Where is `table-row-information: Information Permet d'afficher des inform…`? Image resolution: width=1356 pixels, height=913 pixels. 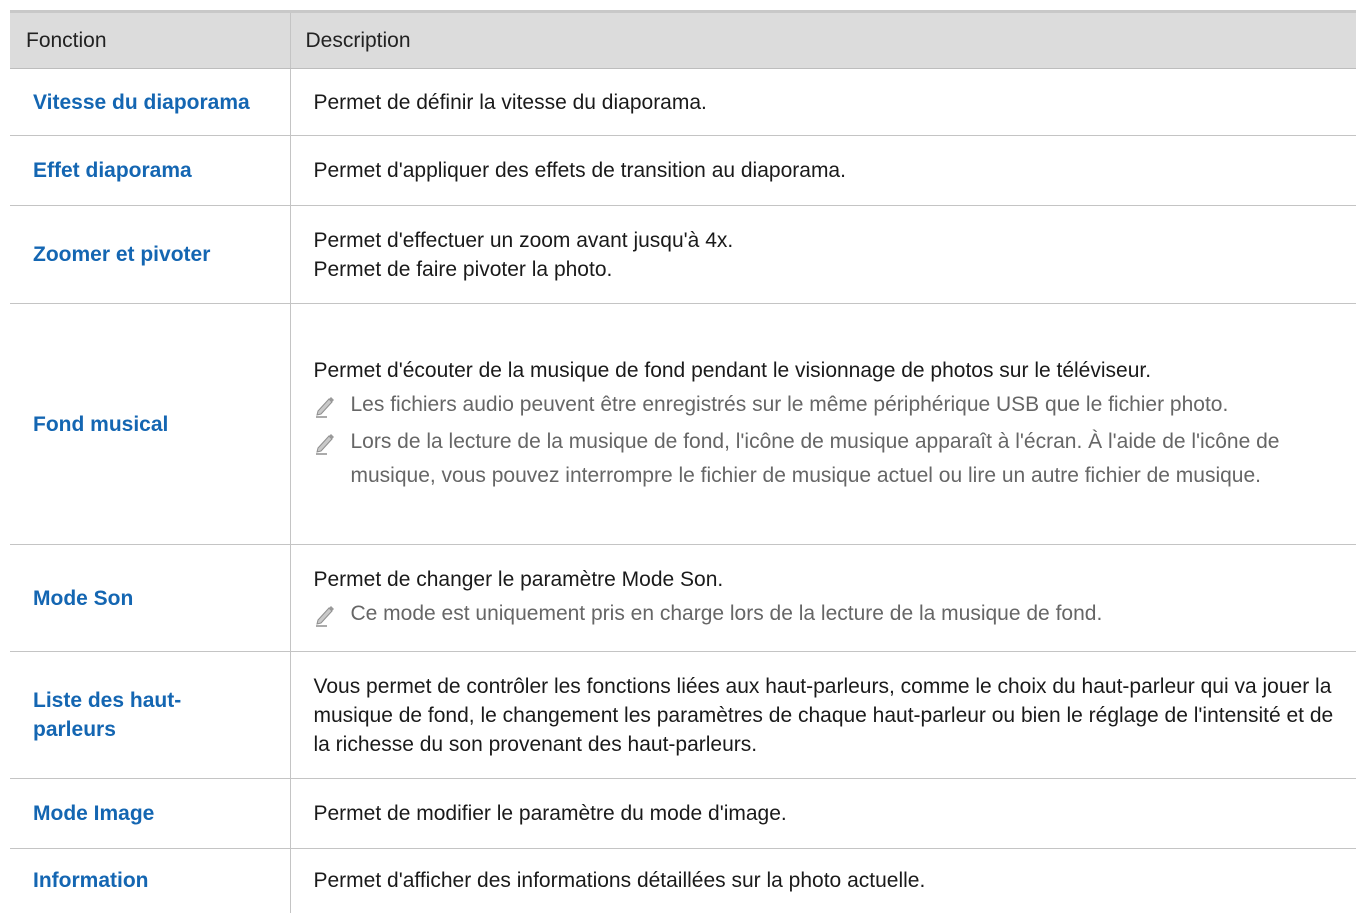
table-row-information: Information Permet d'afficher des inform… is located at coordinates (683, 880).